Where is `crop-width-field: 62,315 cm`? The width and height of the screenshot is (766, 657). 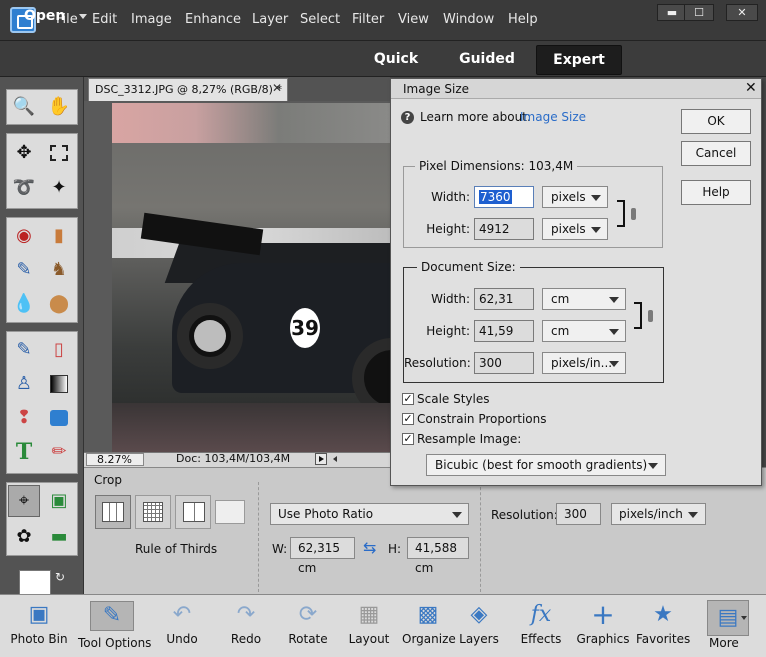
crop-width-field: 62,315 cm is located at coordinates (322, 556).